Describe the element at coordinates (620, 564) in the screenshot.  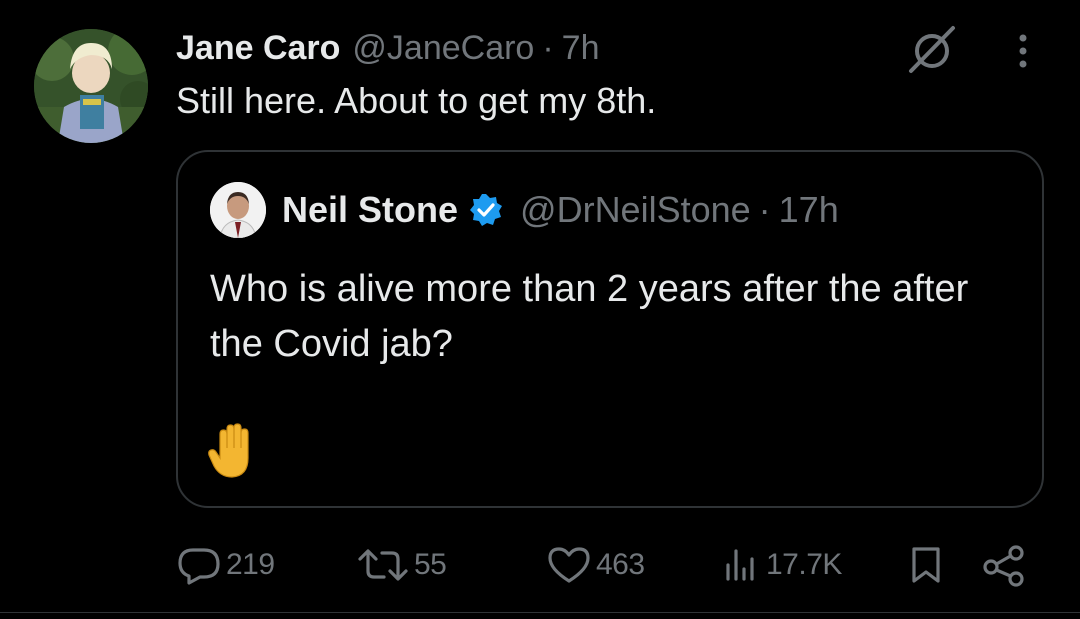
I see `like-count: 463` at that location.